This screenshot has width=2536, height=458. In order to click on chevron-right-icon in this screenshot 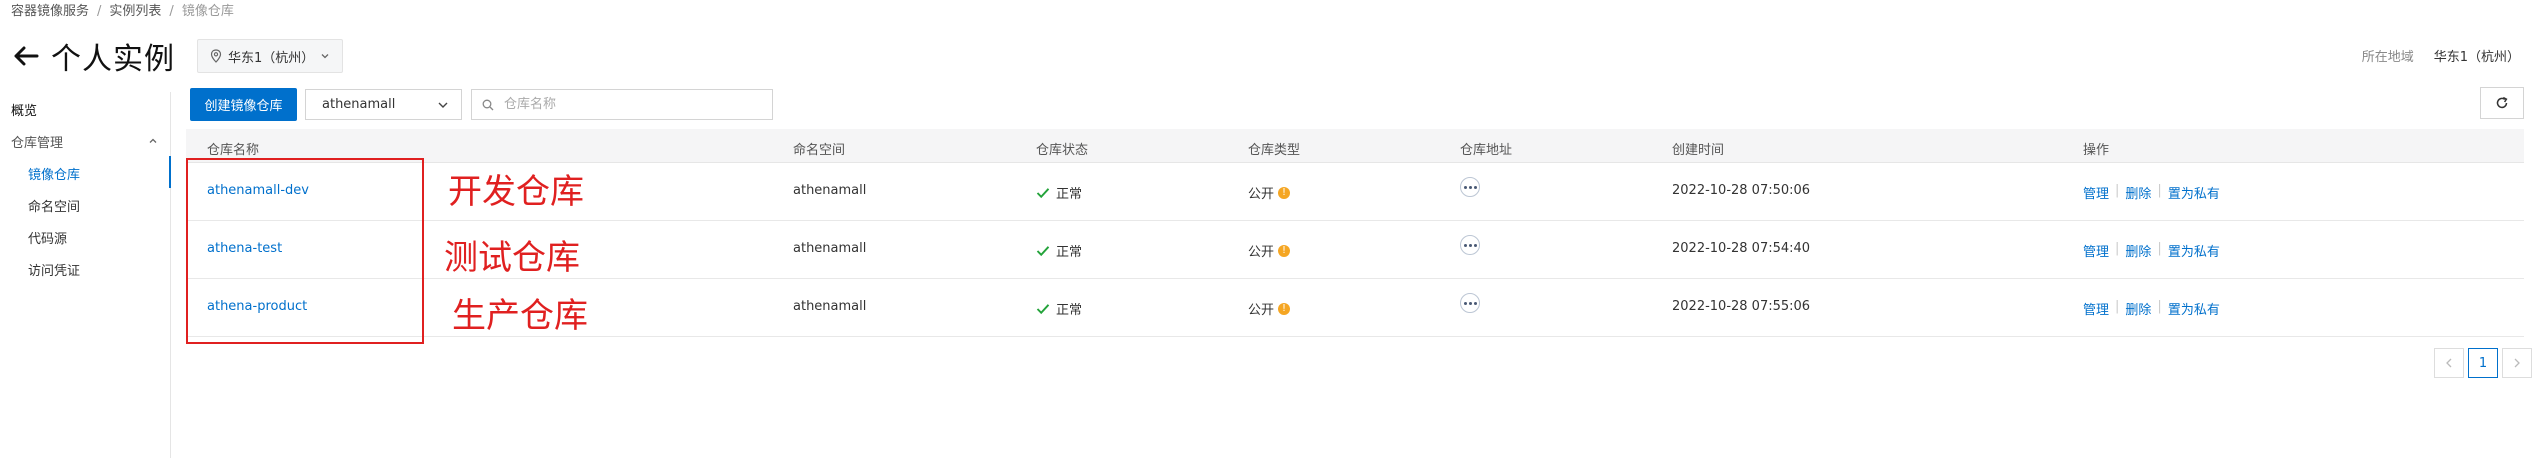, I will do `click(2517, 363)`.